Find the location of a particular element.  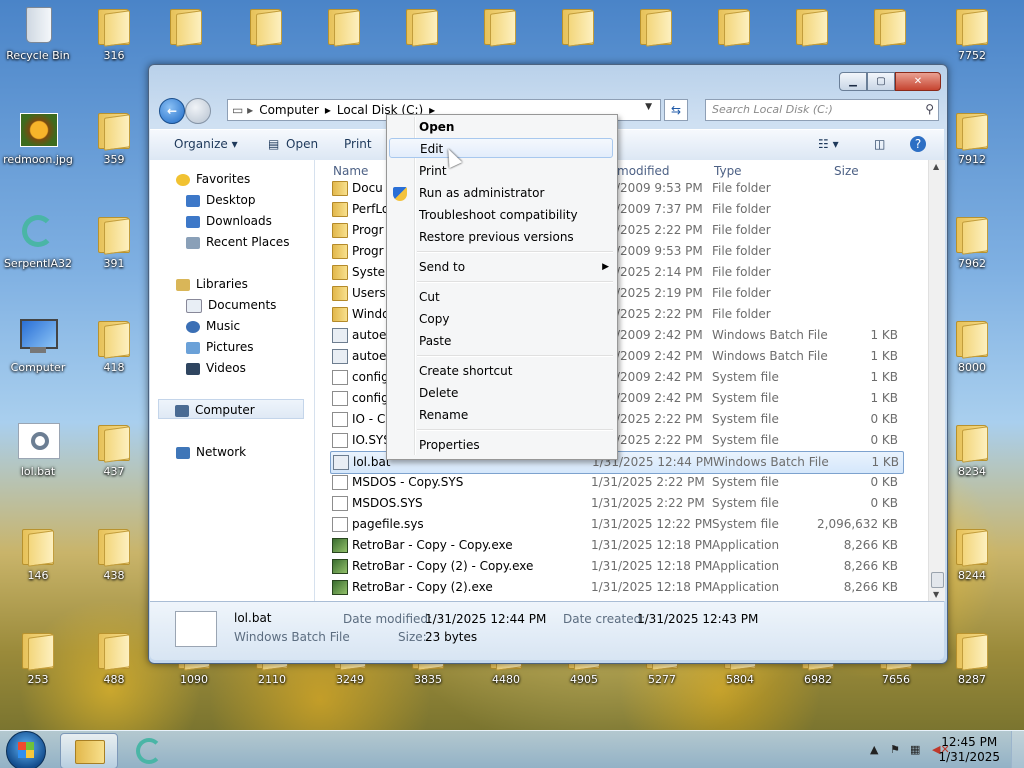

desktop-icon-437: 437 is located at coordinates (114, 448).